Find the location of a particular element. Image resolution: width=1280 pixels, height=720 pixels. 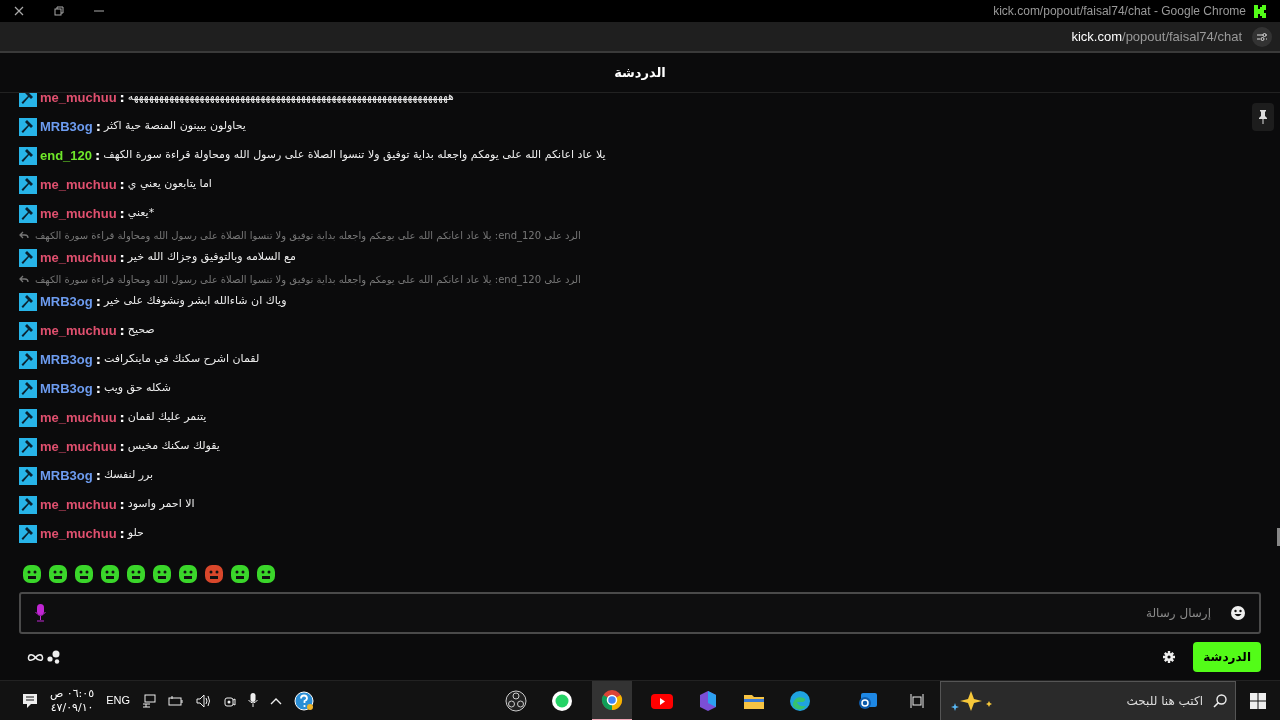

message-text: يقولك سكنك مخيس is located at coordinates (173, 446).